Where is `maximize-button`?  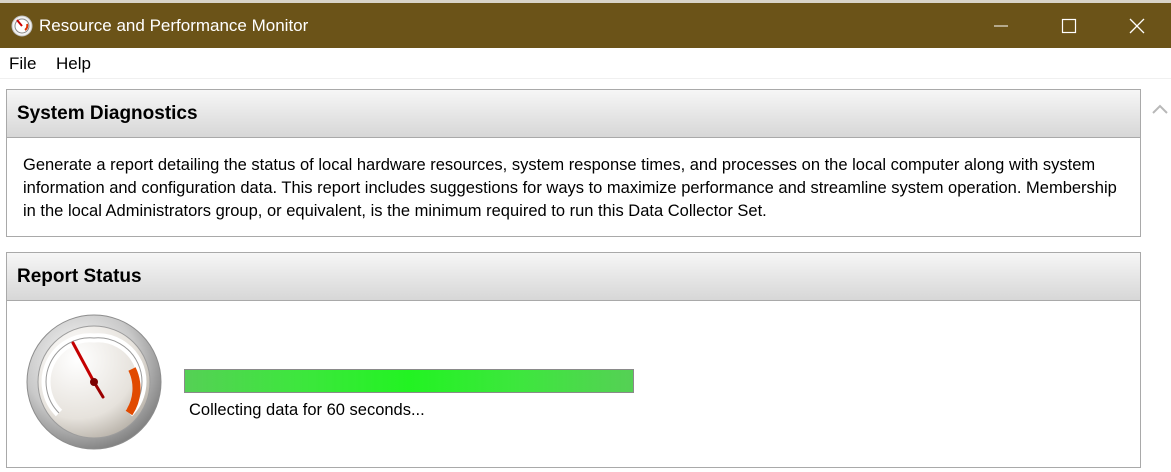
maximize-button is located at coordinates (1069, 25).